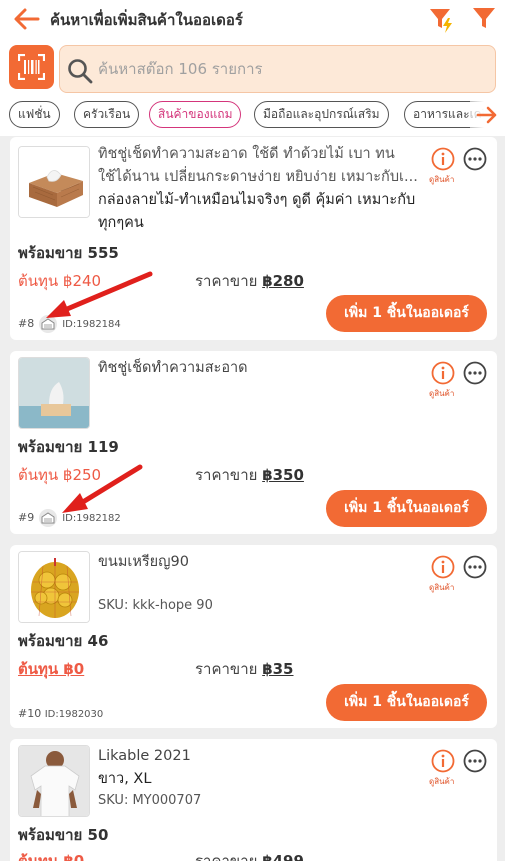 This screenshot has height=861, width=505. I want to click on stock-available: พร้อมขาย 50, so click(63, 835).